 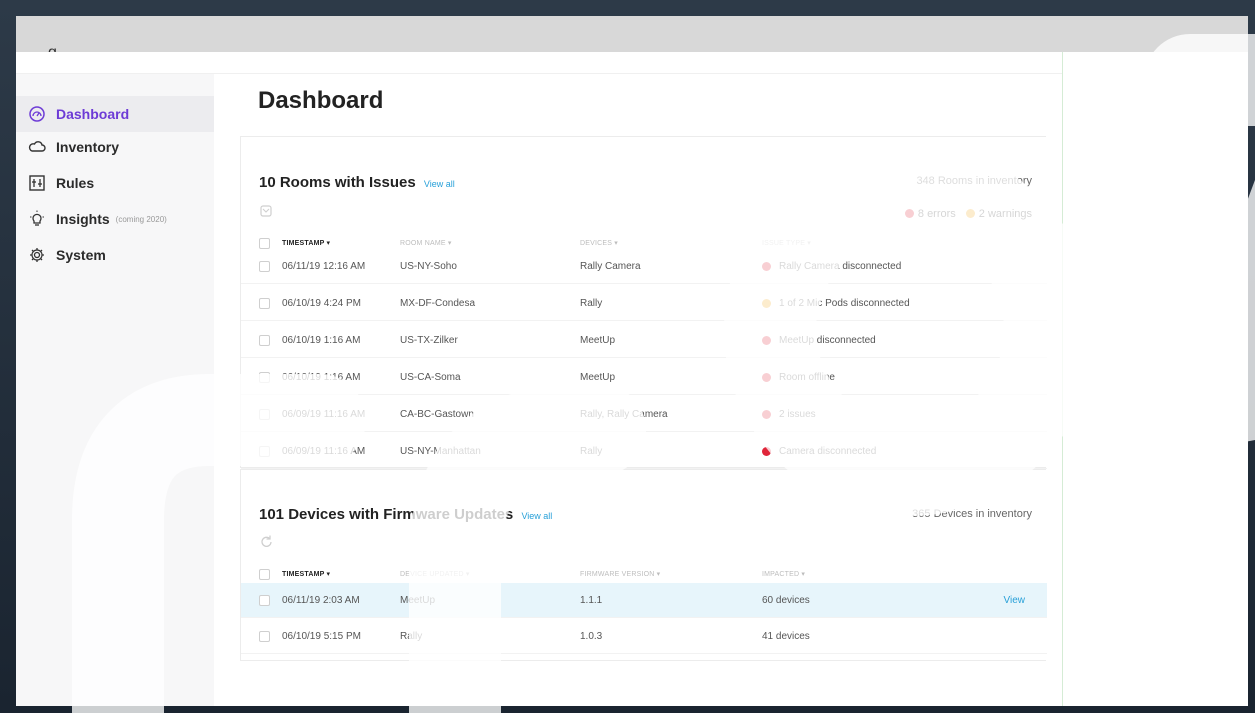 What do you see at coordinates (610, 266) in the screenshot?
I see `cell-devices: Rally Camera` at bounding box center [610, 266].